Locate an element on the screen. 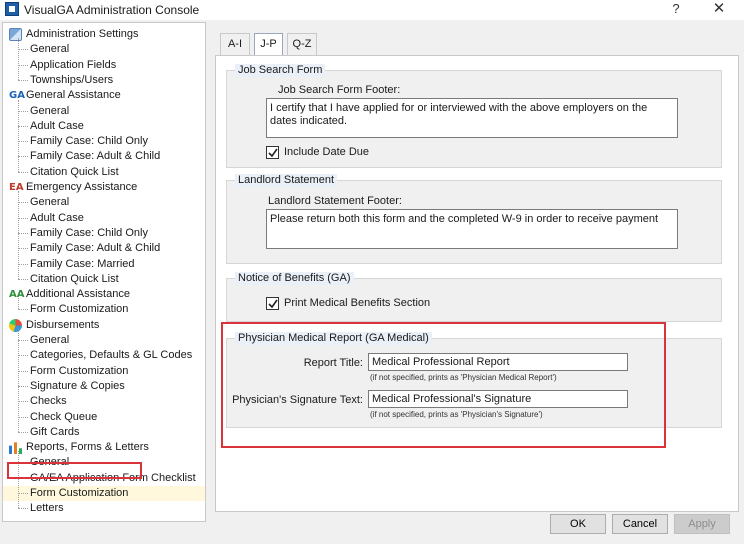 This screenshot has height=544, width=744. tree-item-label: Gift Cards is located at coordinates (55, 431).